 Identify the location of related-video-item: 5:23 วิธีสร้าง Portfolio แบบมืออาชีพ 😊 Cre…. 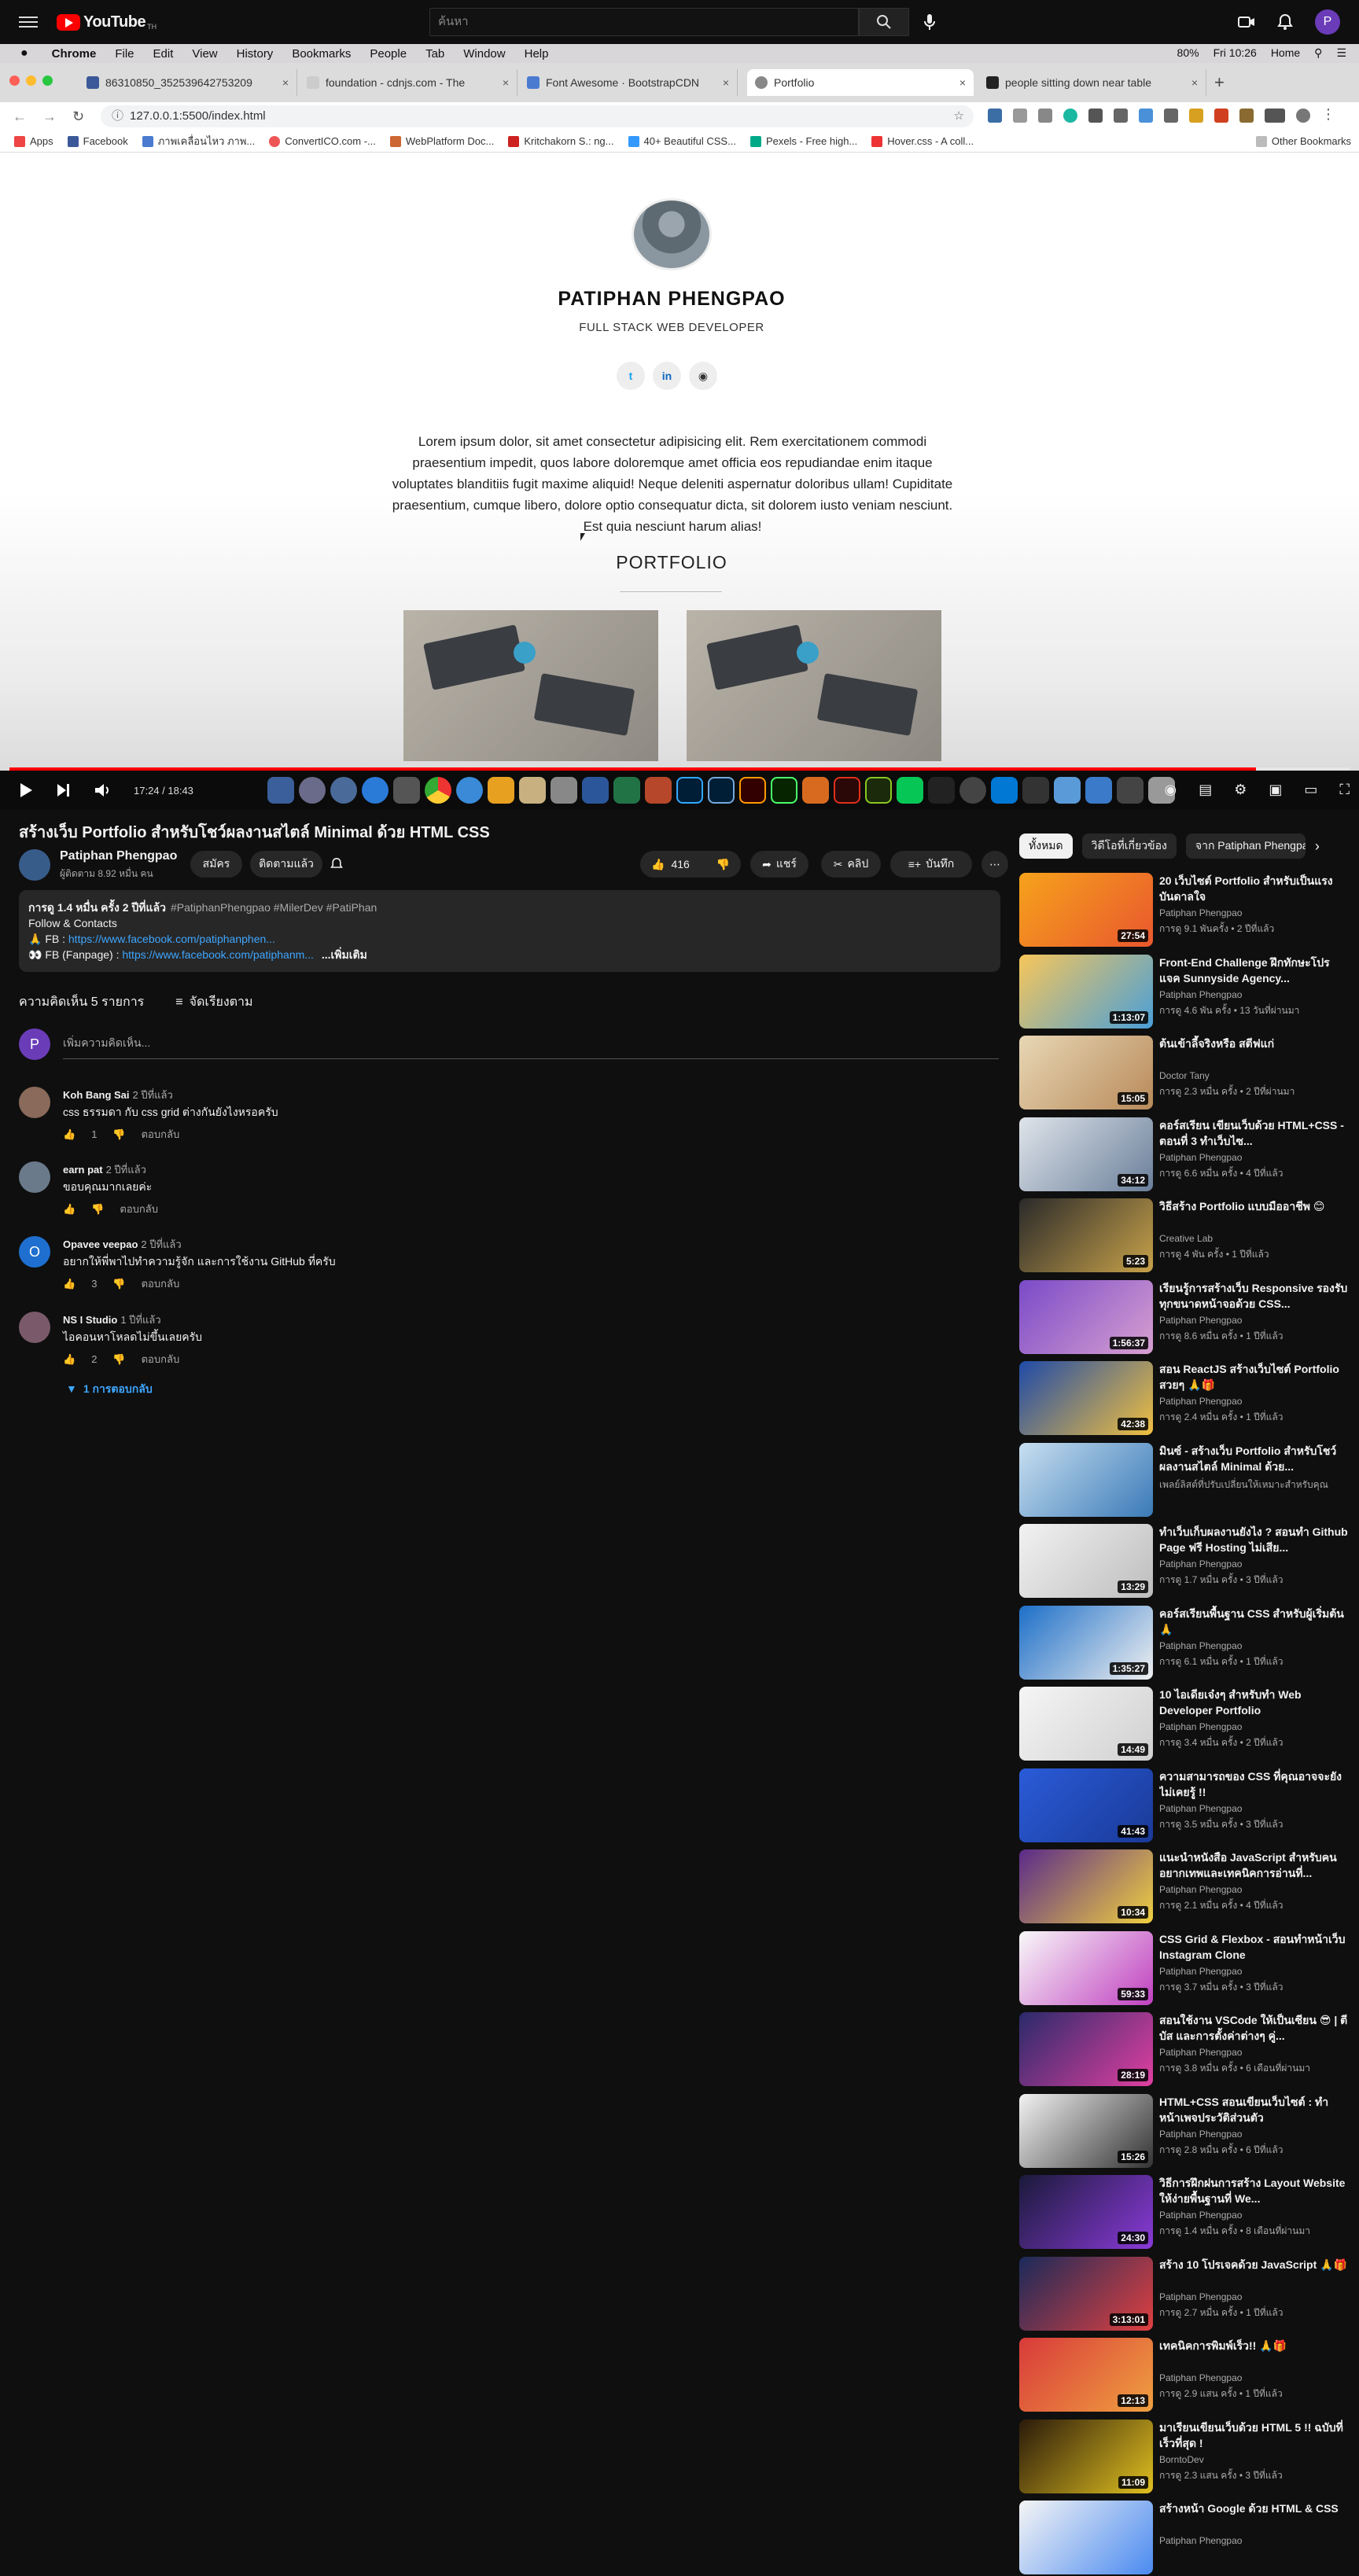
(1185, 1236).